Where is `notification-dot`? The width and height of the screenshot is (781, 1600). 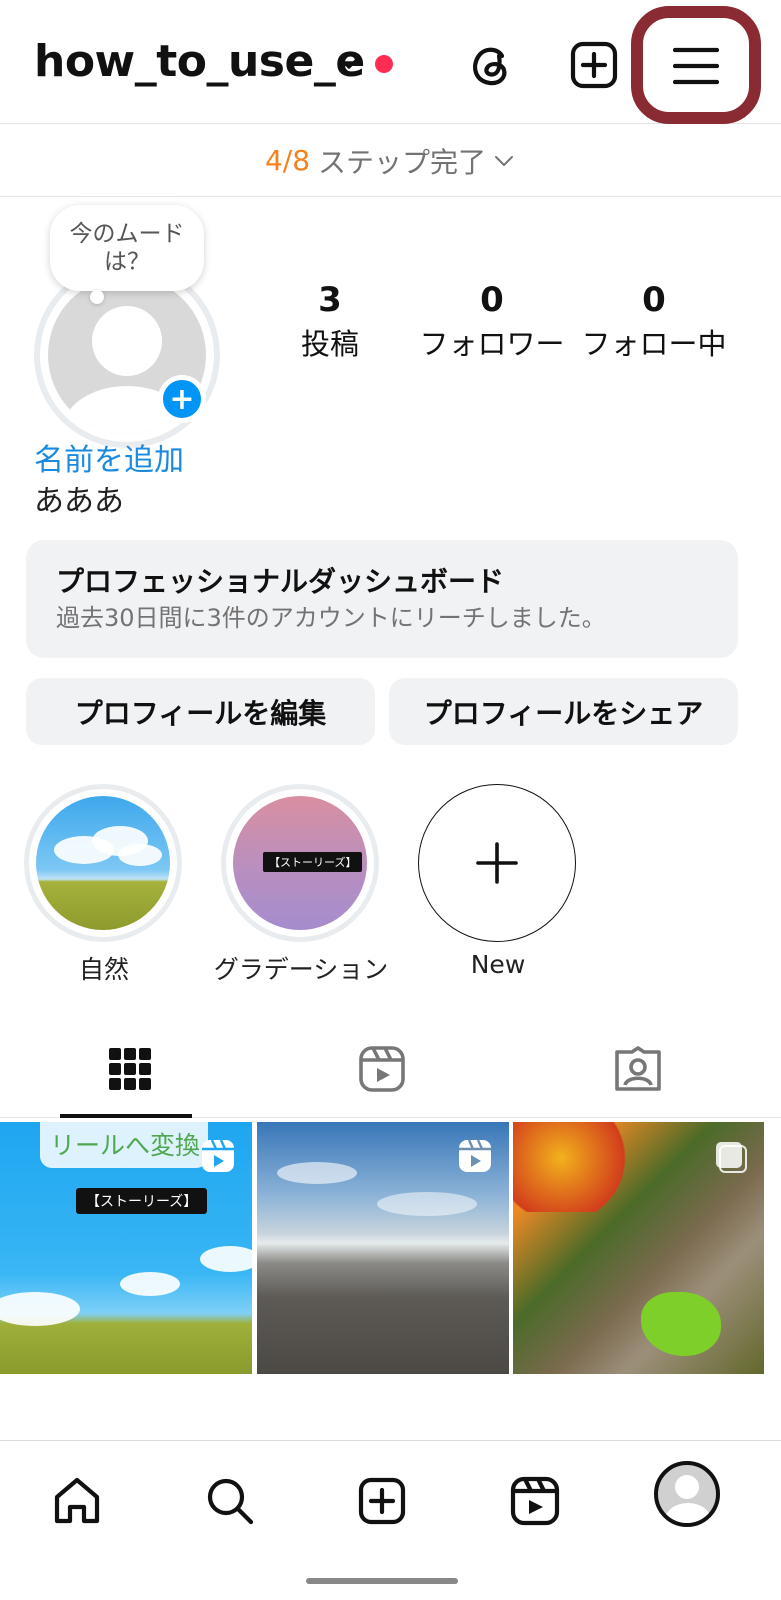 notification-dot is located at coordinates (384, 64).